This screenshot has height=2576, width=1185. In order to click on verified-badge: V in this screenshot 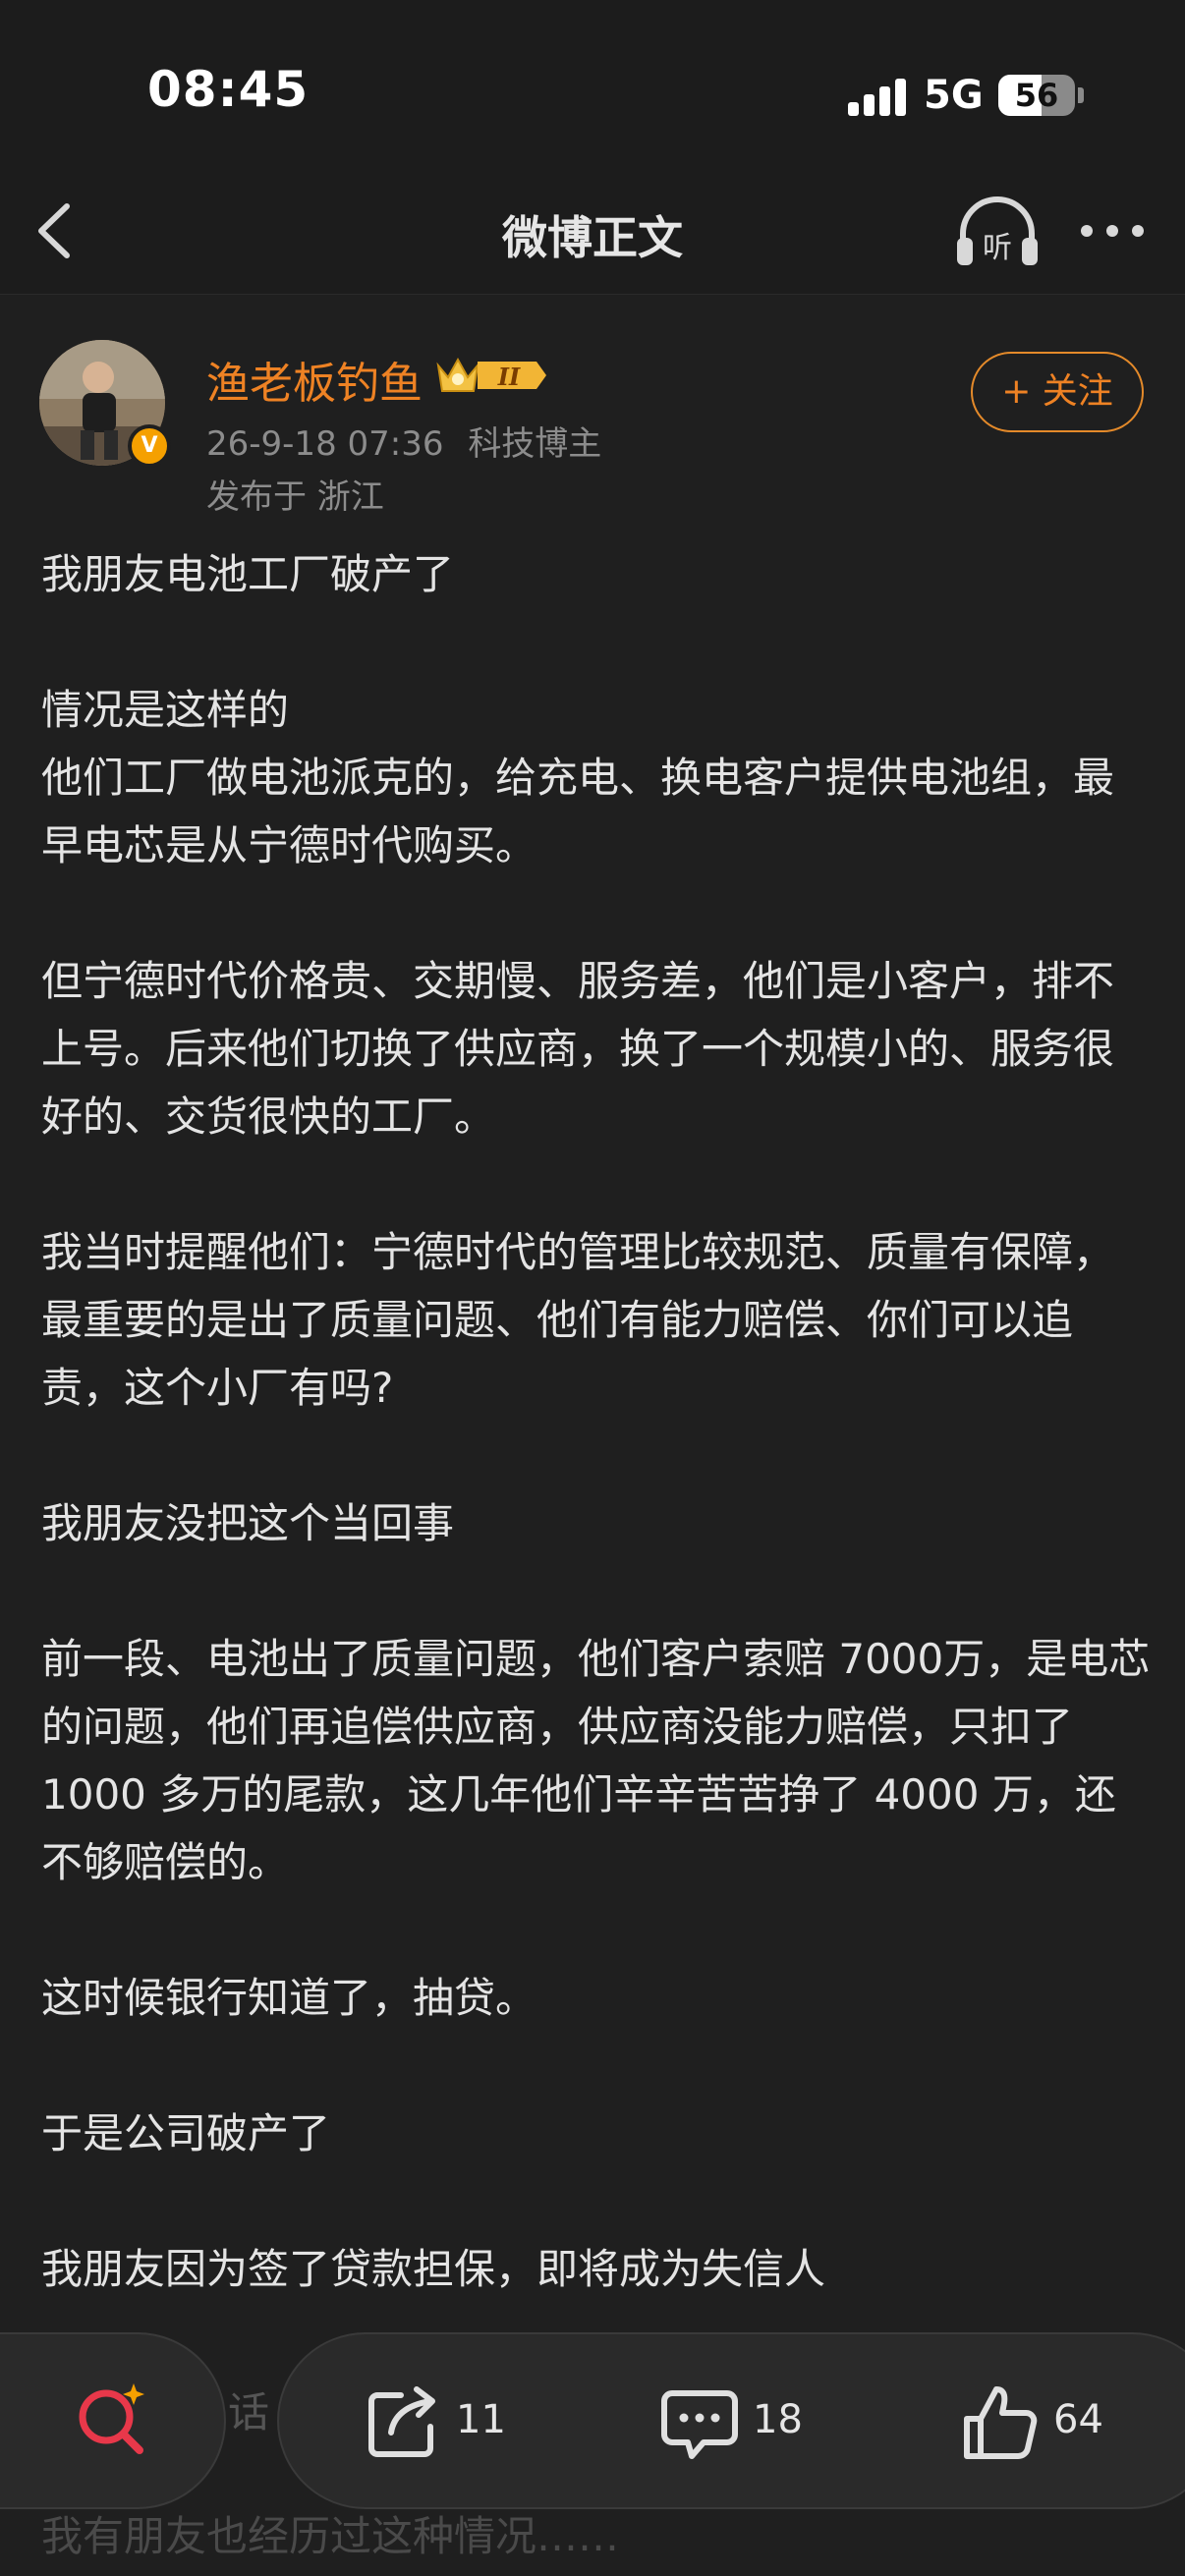, I will do `click(150, 446)`.